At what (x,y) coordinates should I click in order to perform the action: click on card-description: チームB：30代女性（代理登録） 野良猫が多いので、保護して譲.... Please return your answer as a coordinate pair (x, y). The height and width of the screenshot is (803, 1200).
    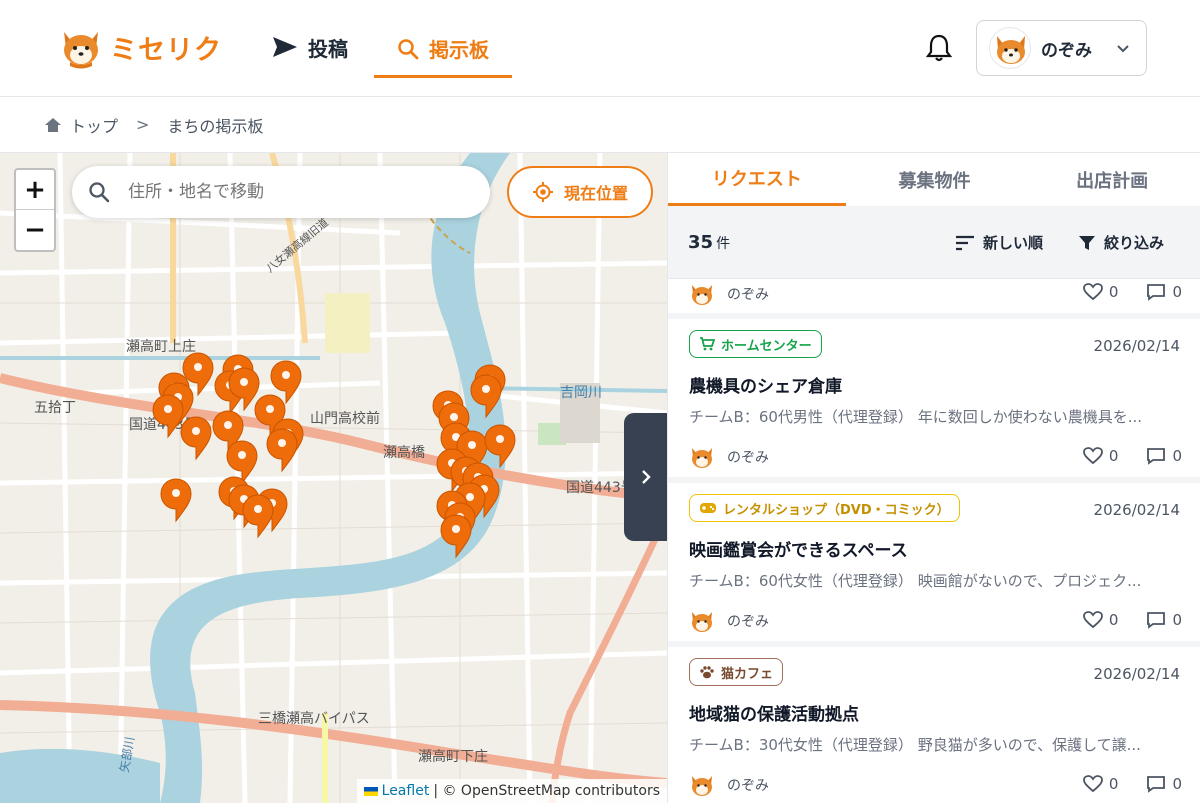
    Looking at the image, I should click on (915, 745).